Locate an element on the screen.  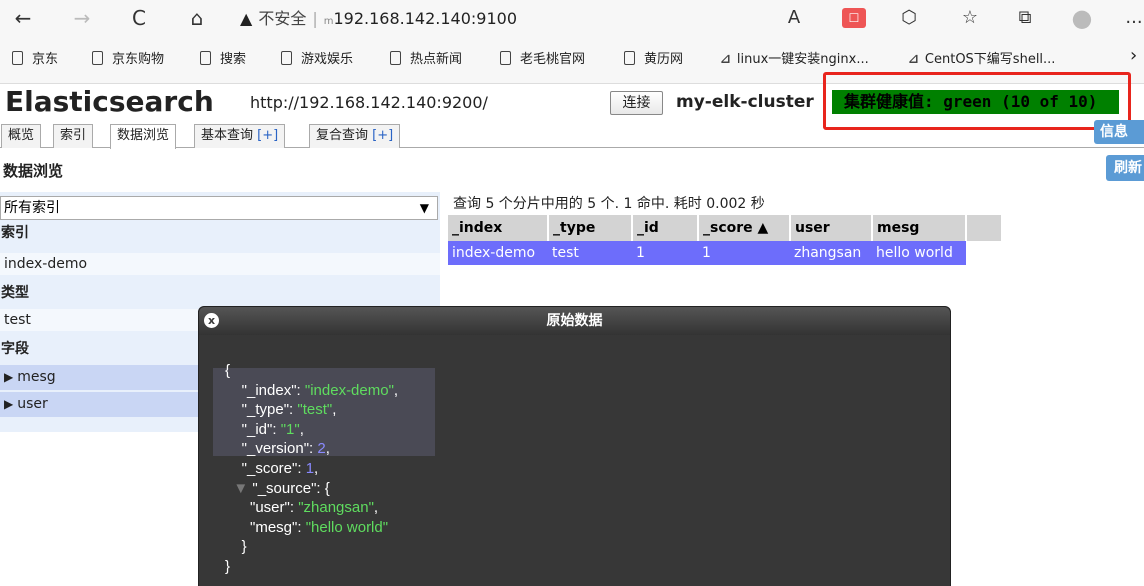
json-key: mesg is located at coordinates (274, 527).